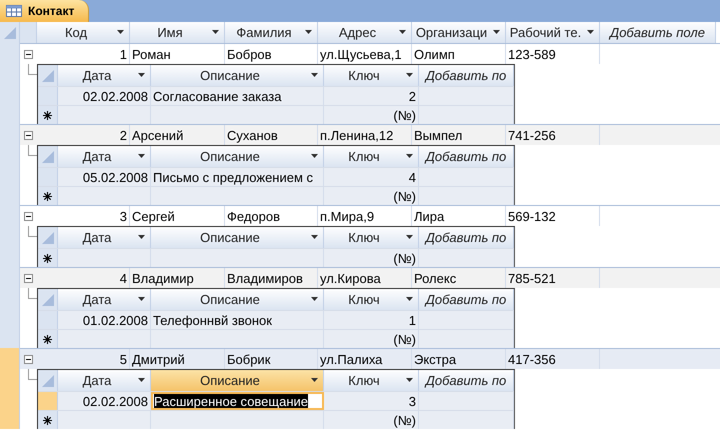 This screenshot has height=435, width=720. Describe the element at coordinates (459, 278) in the screenshot. I see `table-cell: Ролекс` at that location.